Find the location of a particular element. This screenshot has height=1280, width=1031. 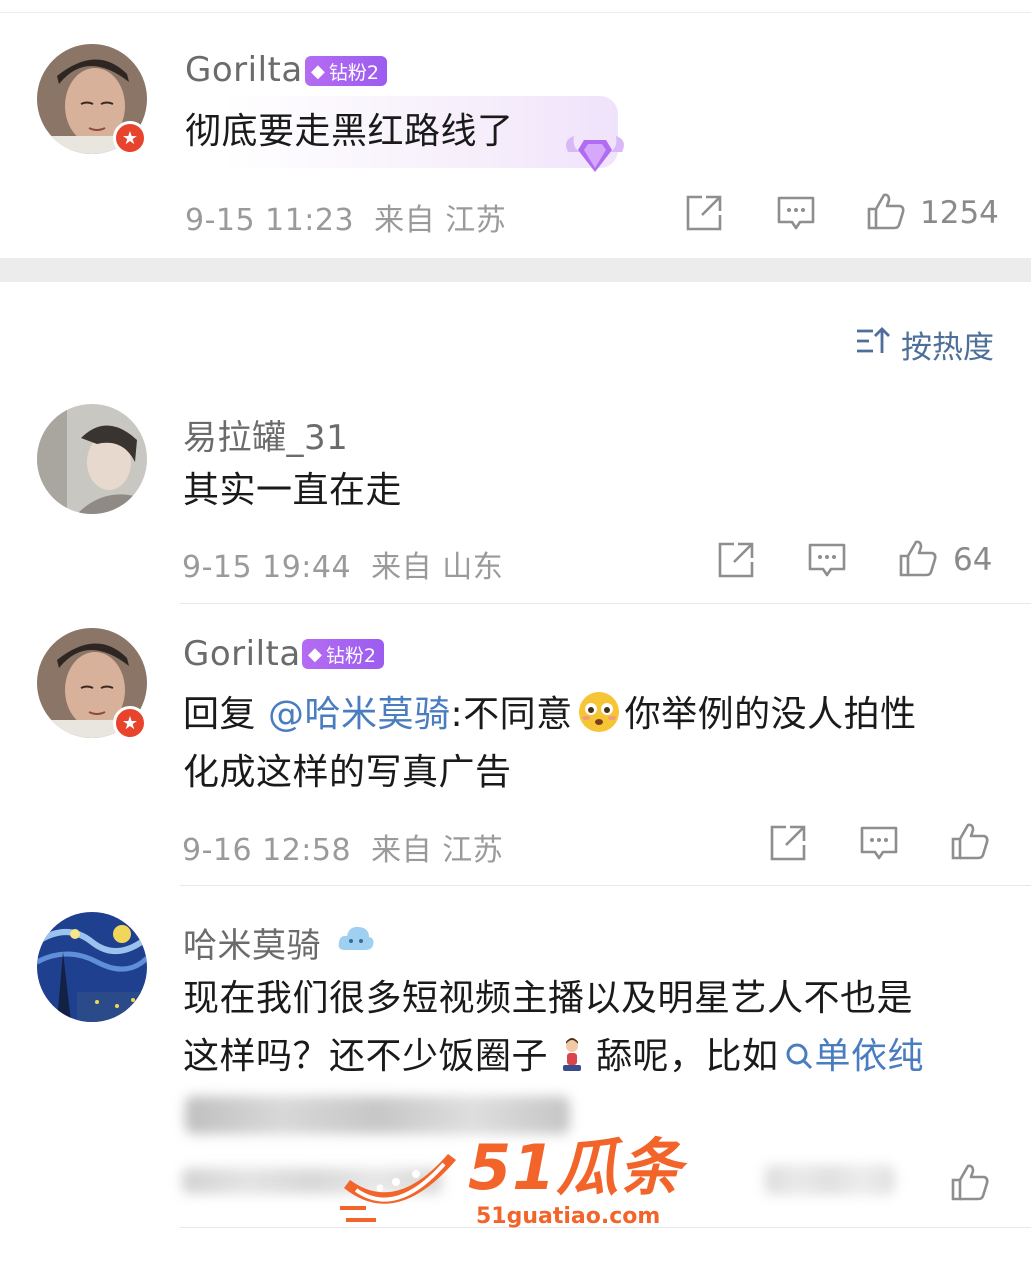

comment-text-part: :不同意 is located at coordinates (511, 714).